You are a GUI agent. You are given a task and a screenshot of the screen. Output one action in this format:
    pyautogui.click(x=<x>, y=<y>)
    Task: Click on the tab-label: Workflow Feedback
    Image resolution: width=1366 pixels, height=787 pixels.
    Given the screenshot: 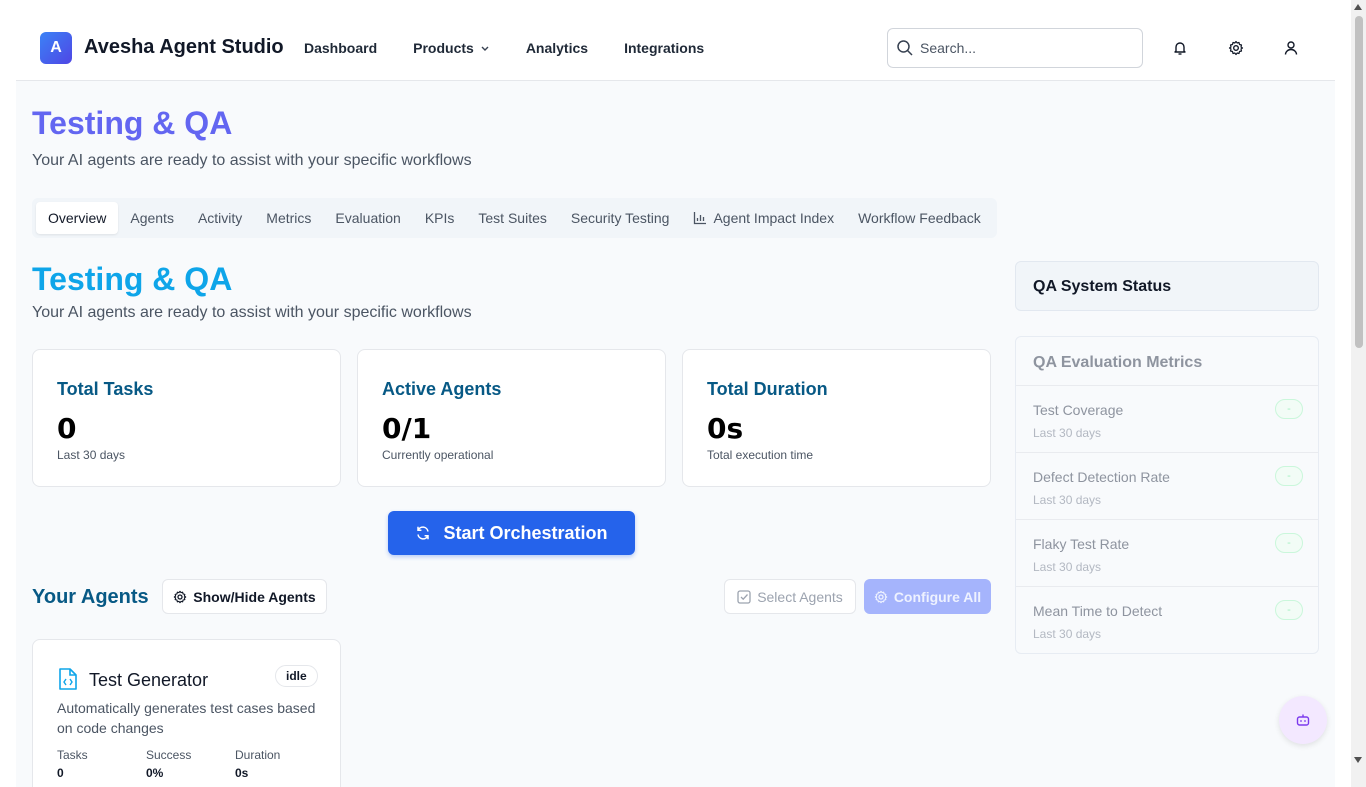 What is the action you would take?
    pyautogui.click(x=919, y=218)
    